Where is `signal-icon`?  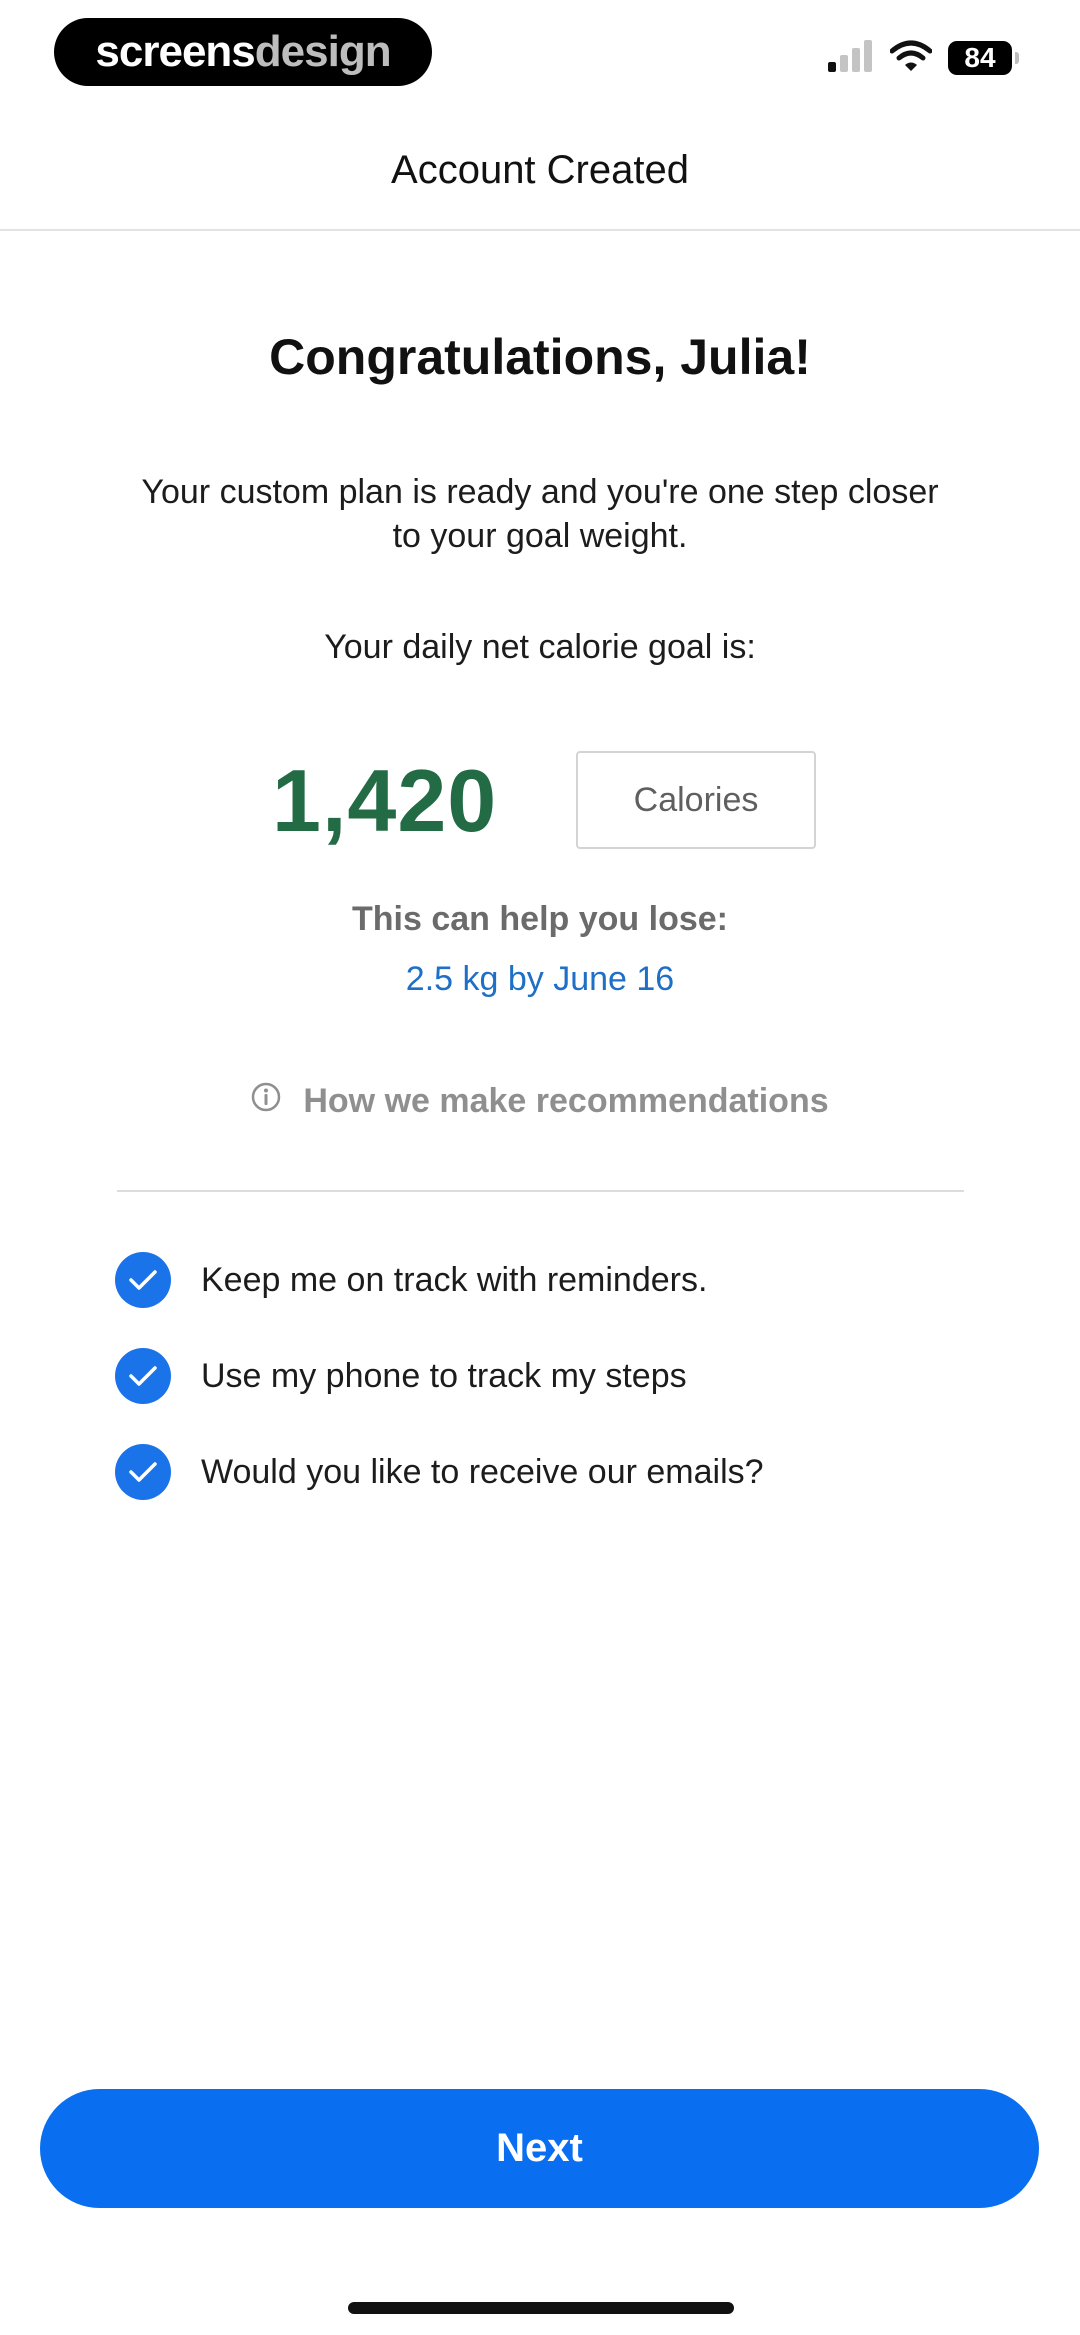
signal-icon is located at coordinates (851, 58).